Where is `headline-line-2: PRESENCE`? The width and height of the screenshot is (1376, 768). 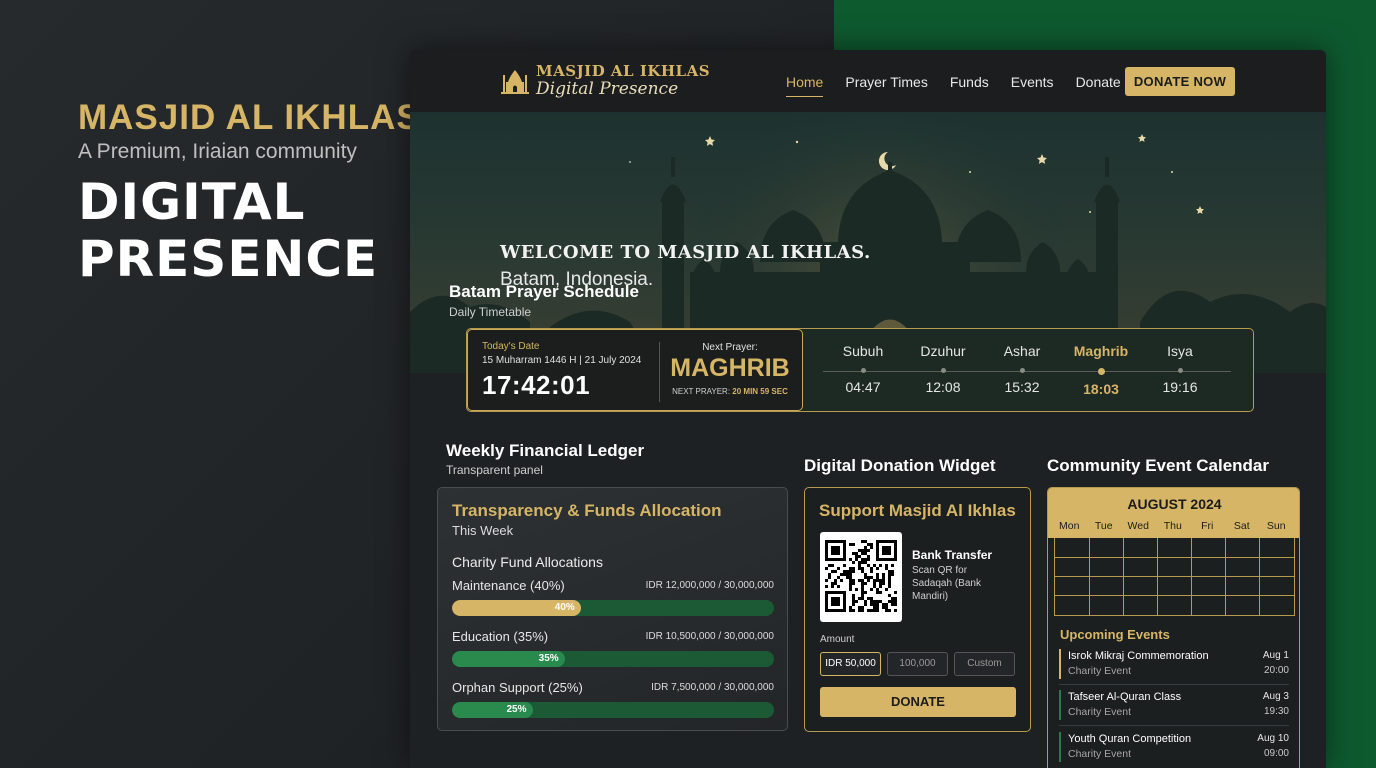
headline-line-2: PRESENCE is located at coordinates (228, 259).